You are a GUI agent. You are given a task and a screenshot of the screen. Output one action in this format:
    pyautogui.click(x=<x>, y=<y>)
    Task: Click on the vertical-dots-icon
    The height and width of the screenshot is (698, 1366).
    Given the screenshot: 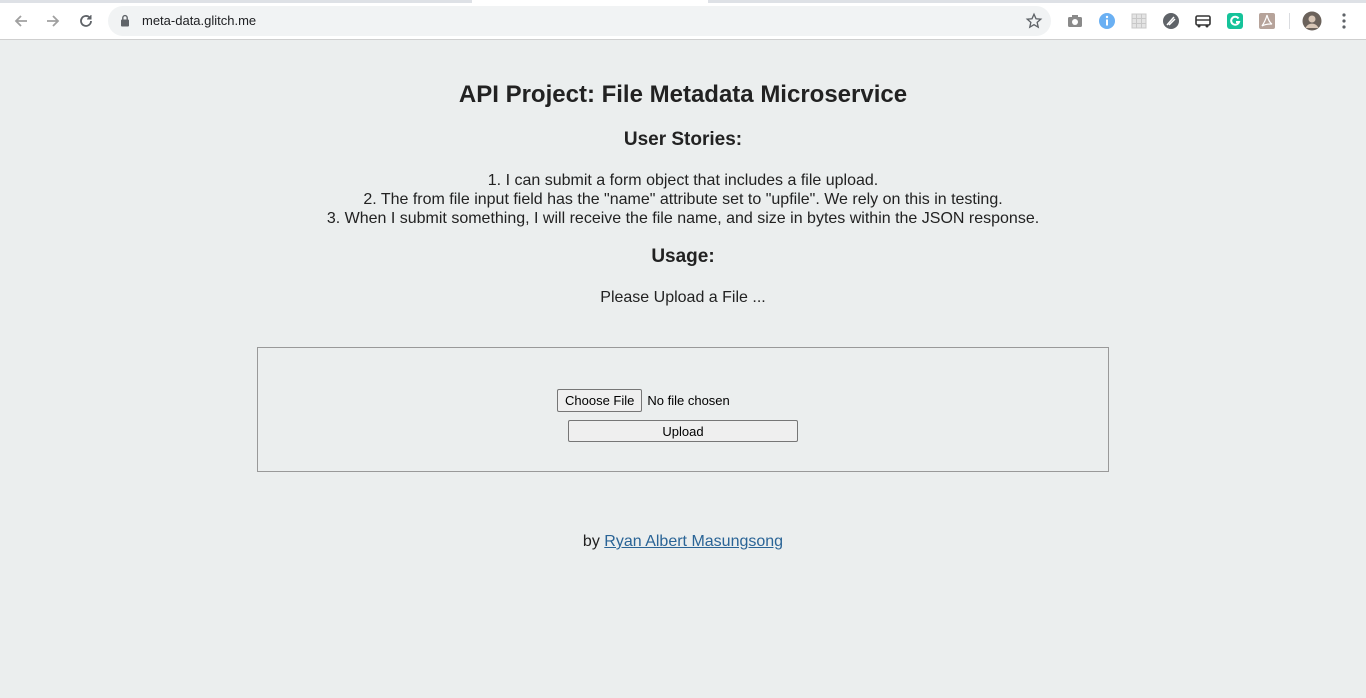 What is the action you would take?
    pyautogui.click(x=1344, y=21)
    